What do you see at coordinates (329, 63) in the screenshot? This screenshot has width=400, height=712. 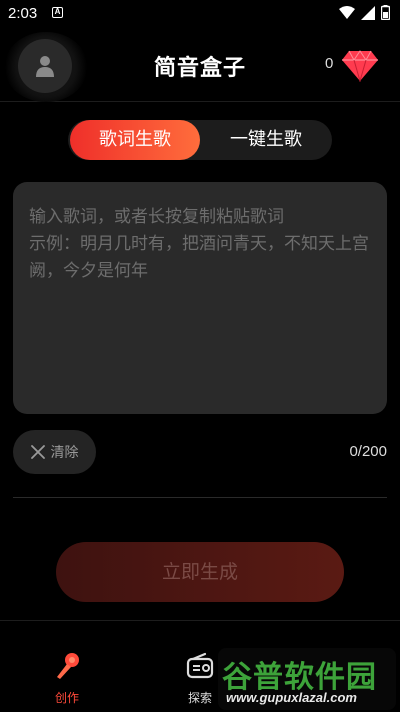 I see `gem-count: 0` at bounding box center [329, 63].